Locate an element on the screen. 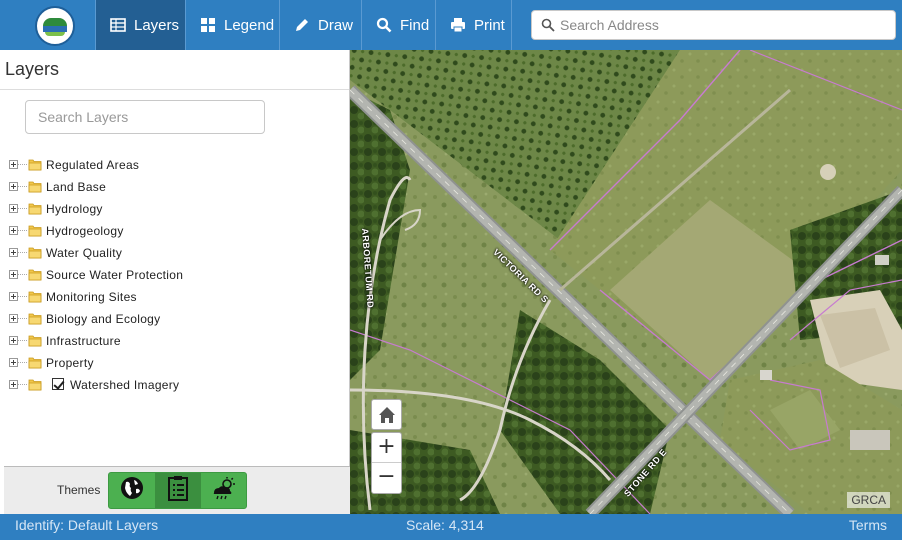  theme-weather-button is located at coordinates (224, 490).